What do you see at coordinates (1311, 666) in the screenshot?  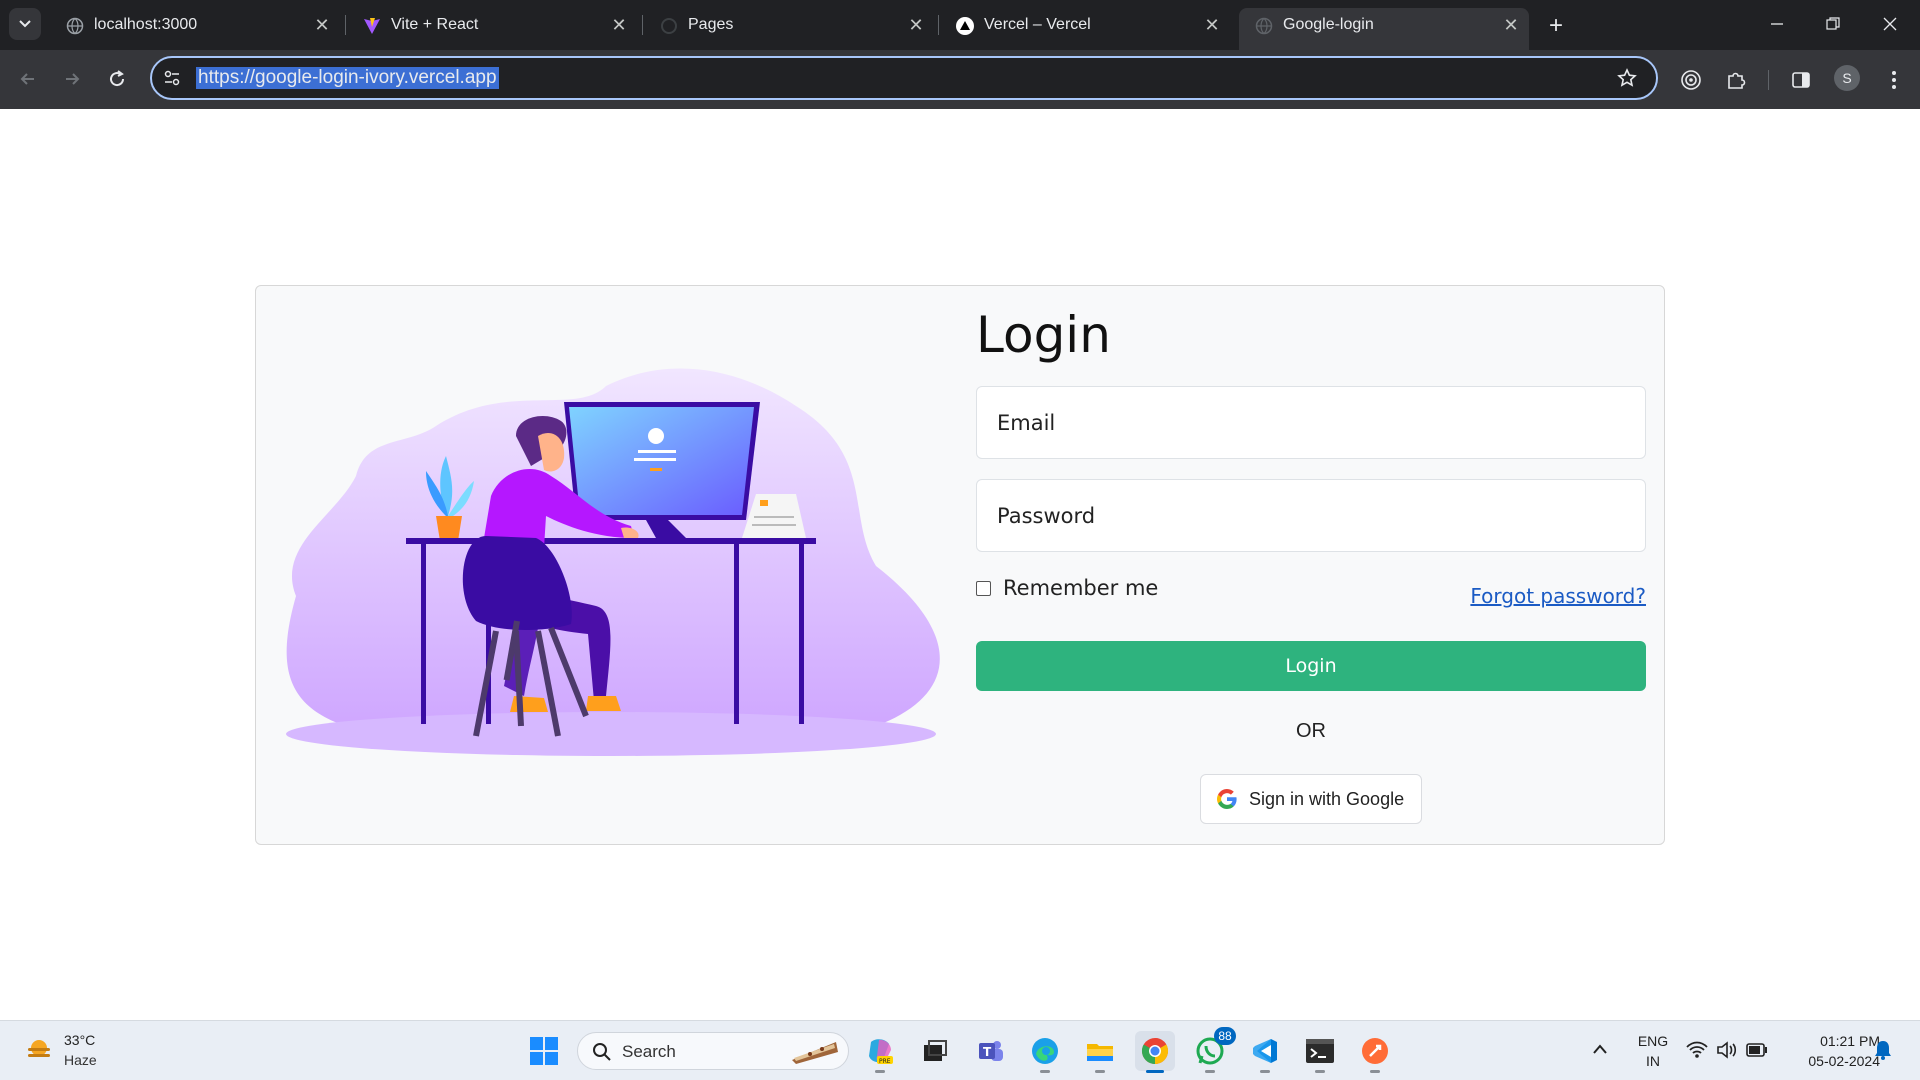 I see `login-button: Login` at bounding box center [1311, 666].